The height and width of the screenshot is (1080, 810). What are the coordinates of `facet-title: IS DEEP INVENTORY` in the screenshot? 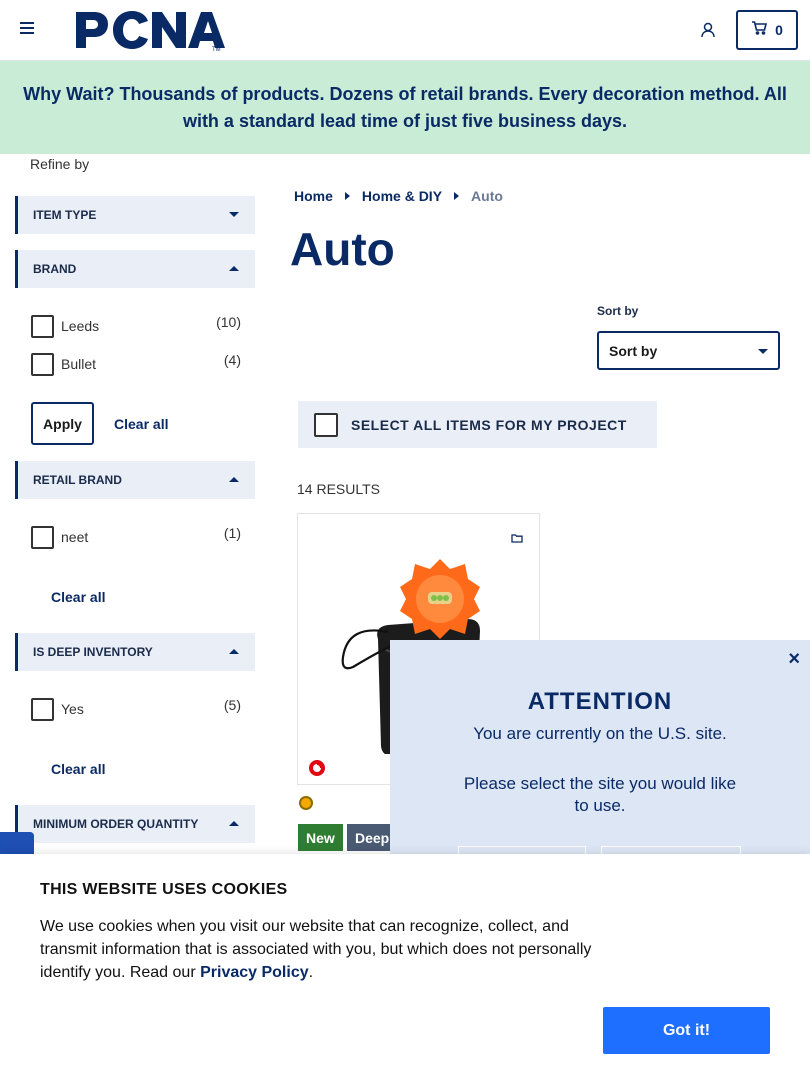 It's located at (93, 652).